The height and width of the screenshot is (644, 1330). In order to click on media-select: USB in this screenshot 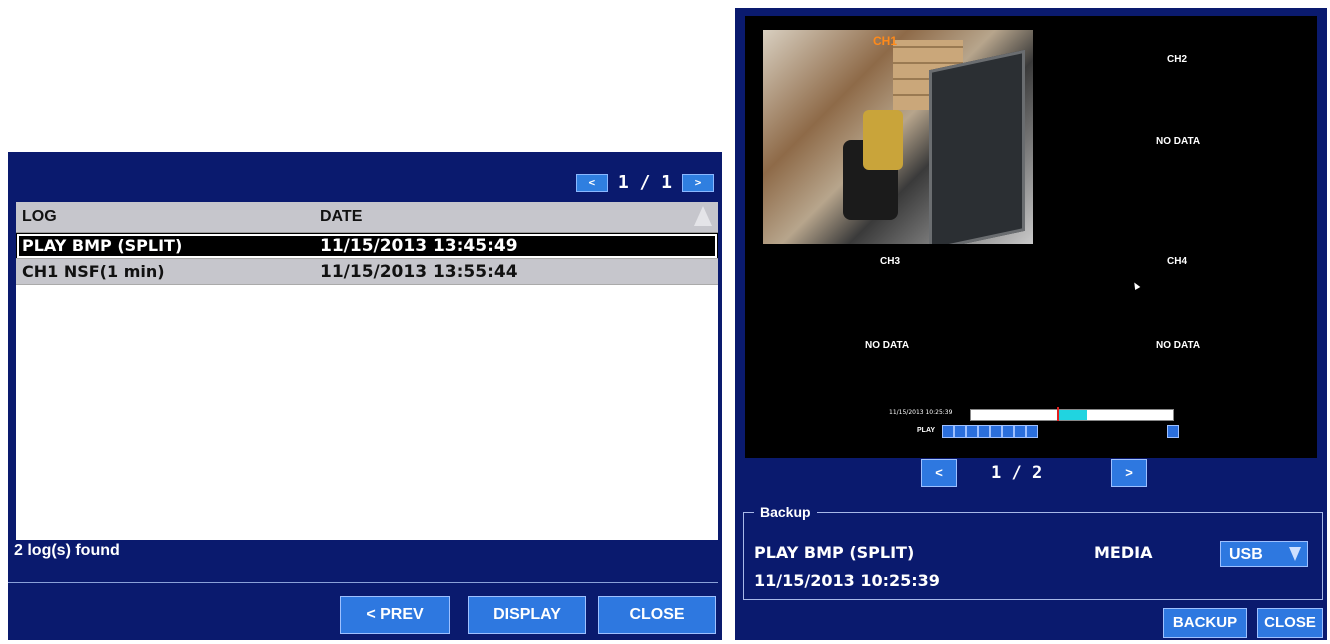, I will do `click(1264, 554)`.